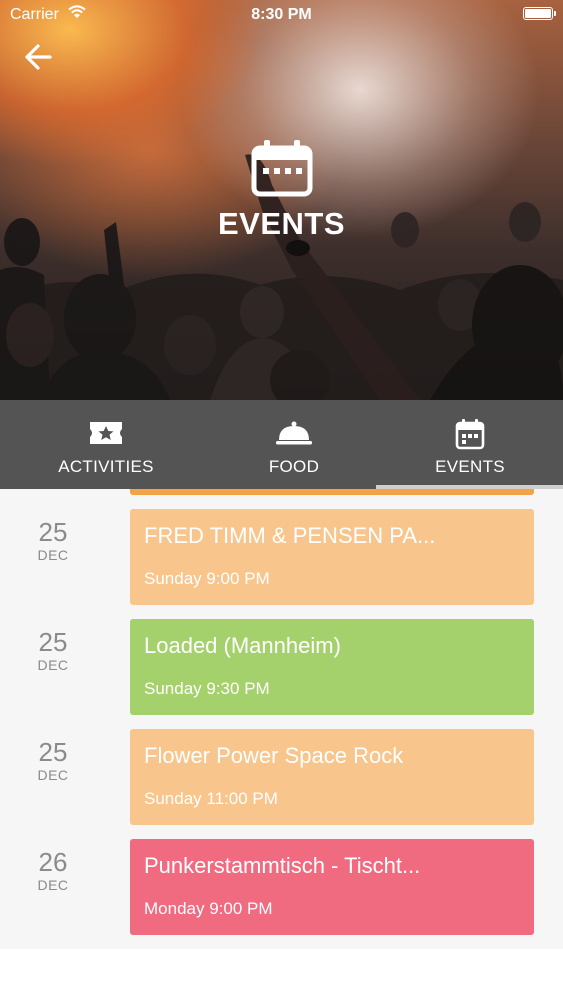 The image size is (563, 1000). Describe the element at coordinates (208, 908) in the screenshot. I see `event-time: Monday 9:00 PM` at that location.